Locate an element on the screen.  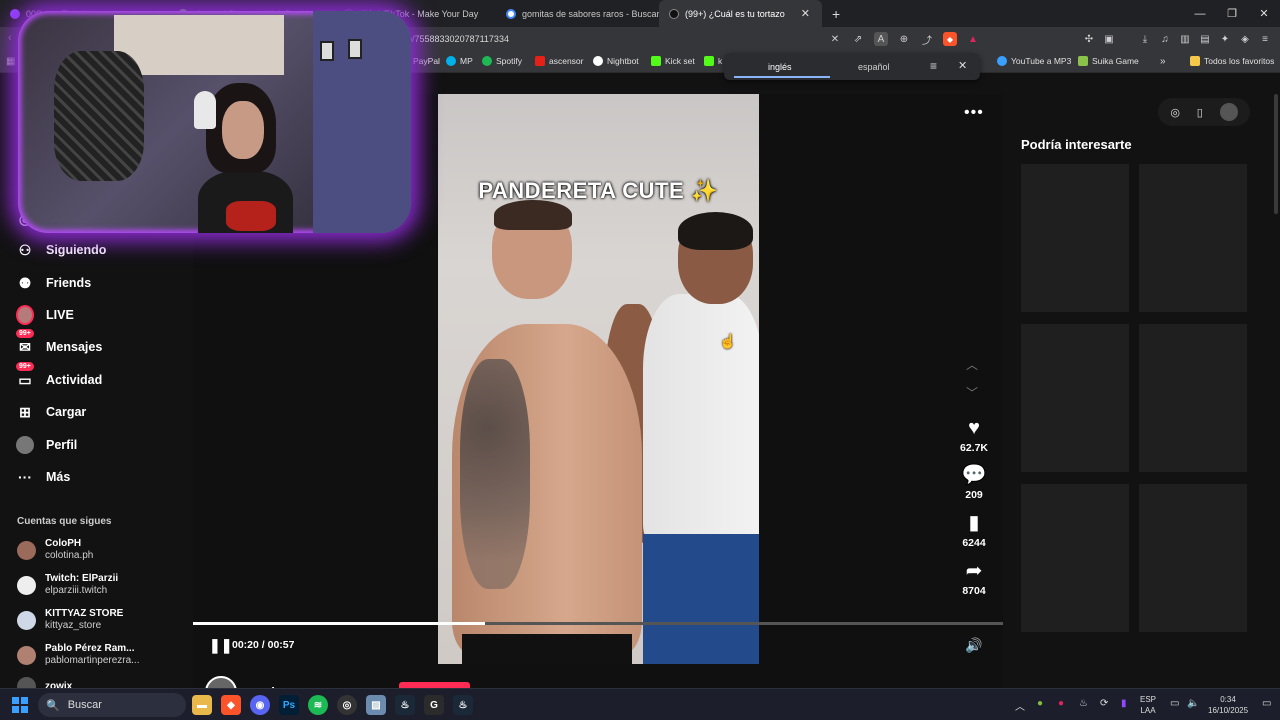
close-window-icon: ✕ is located at coordinates (1264, 13).